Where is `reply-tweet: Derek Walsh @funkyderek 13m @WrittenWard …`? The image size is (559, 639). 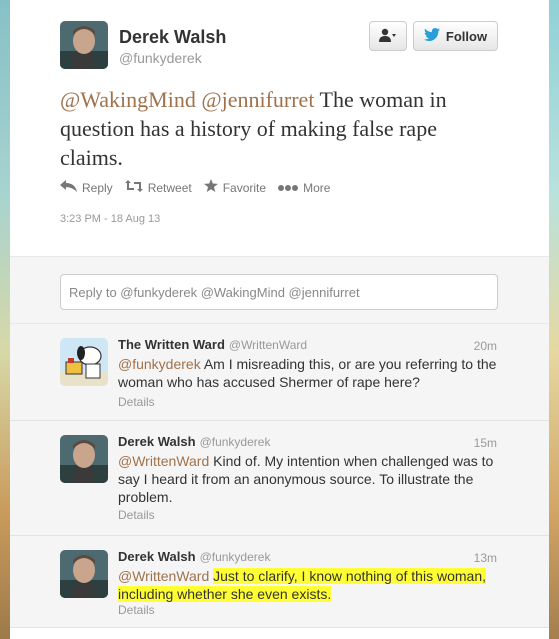
reply-tweet: Derek Walsh @funkyderek 13m @WrittenWard … is located at coordinates (279, 582).